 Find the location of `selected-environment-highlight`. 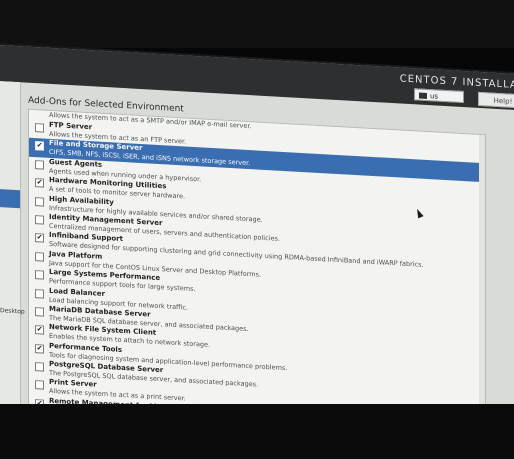

selected-environment-highlight is located at coordinates (10, 198).